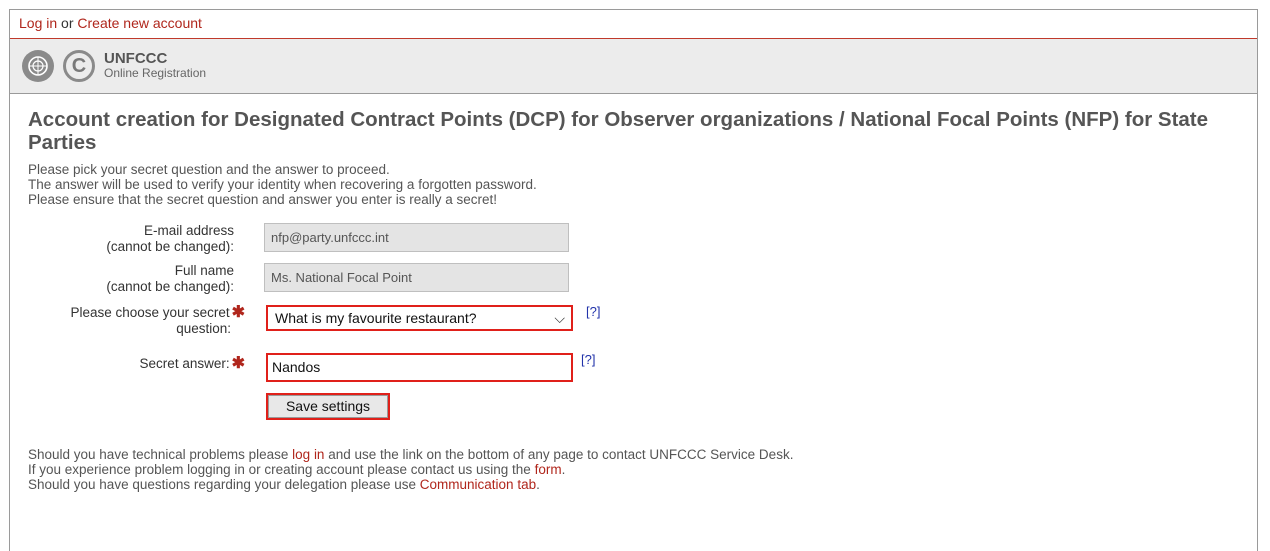 The width and height of the screenshot is (1270, 551). Describe the element at coordinates (416, 237) in the screenshot. I see `email-field: nfp@party.unfccc.int` at that location.